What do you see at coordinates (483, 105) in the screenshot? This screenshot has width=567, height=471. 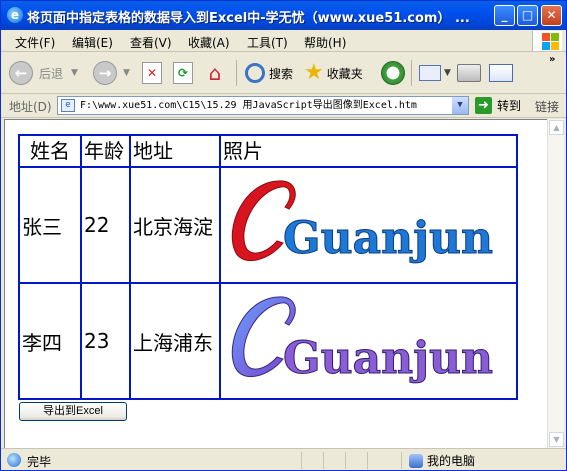 I see `go-arrow-icon: ➜` at bounding box center [483, 105].